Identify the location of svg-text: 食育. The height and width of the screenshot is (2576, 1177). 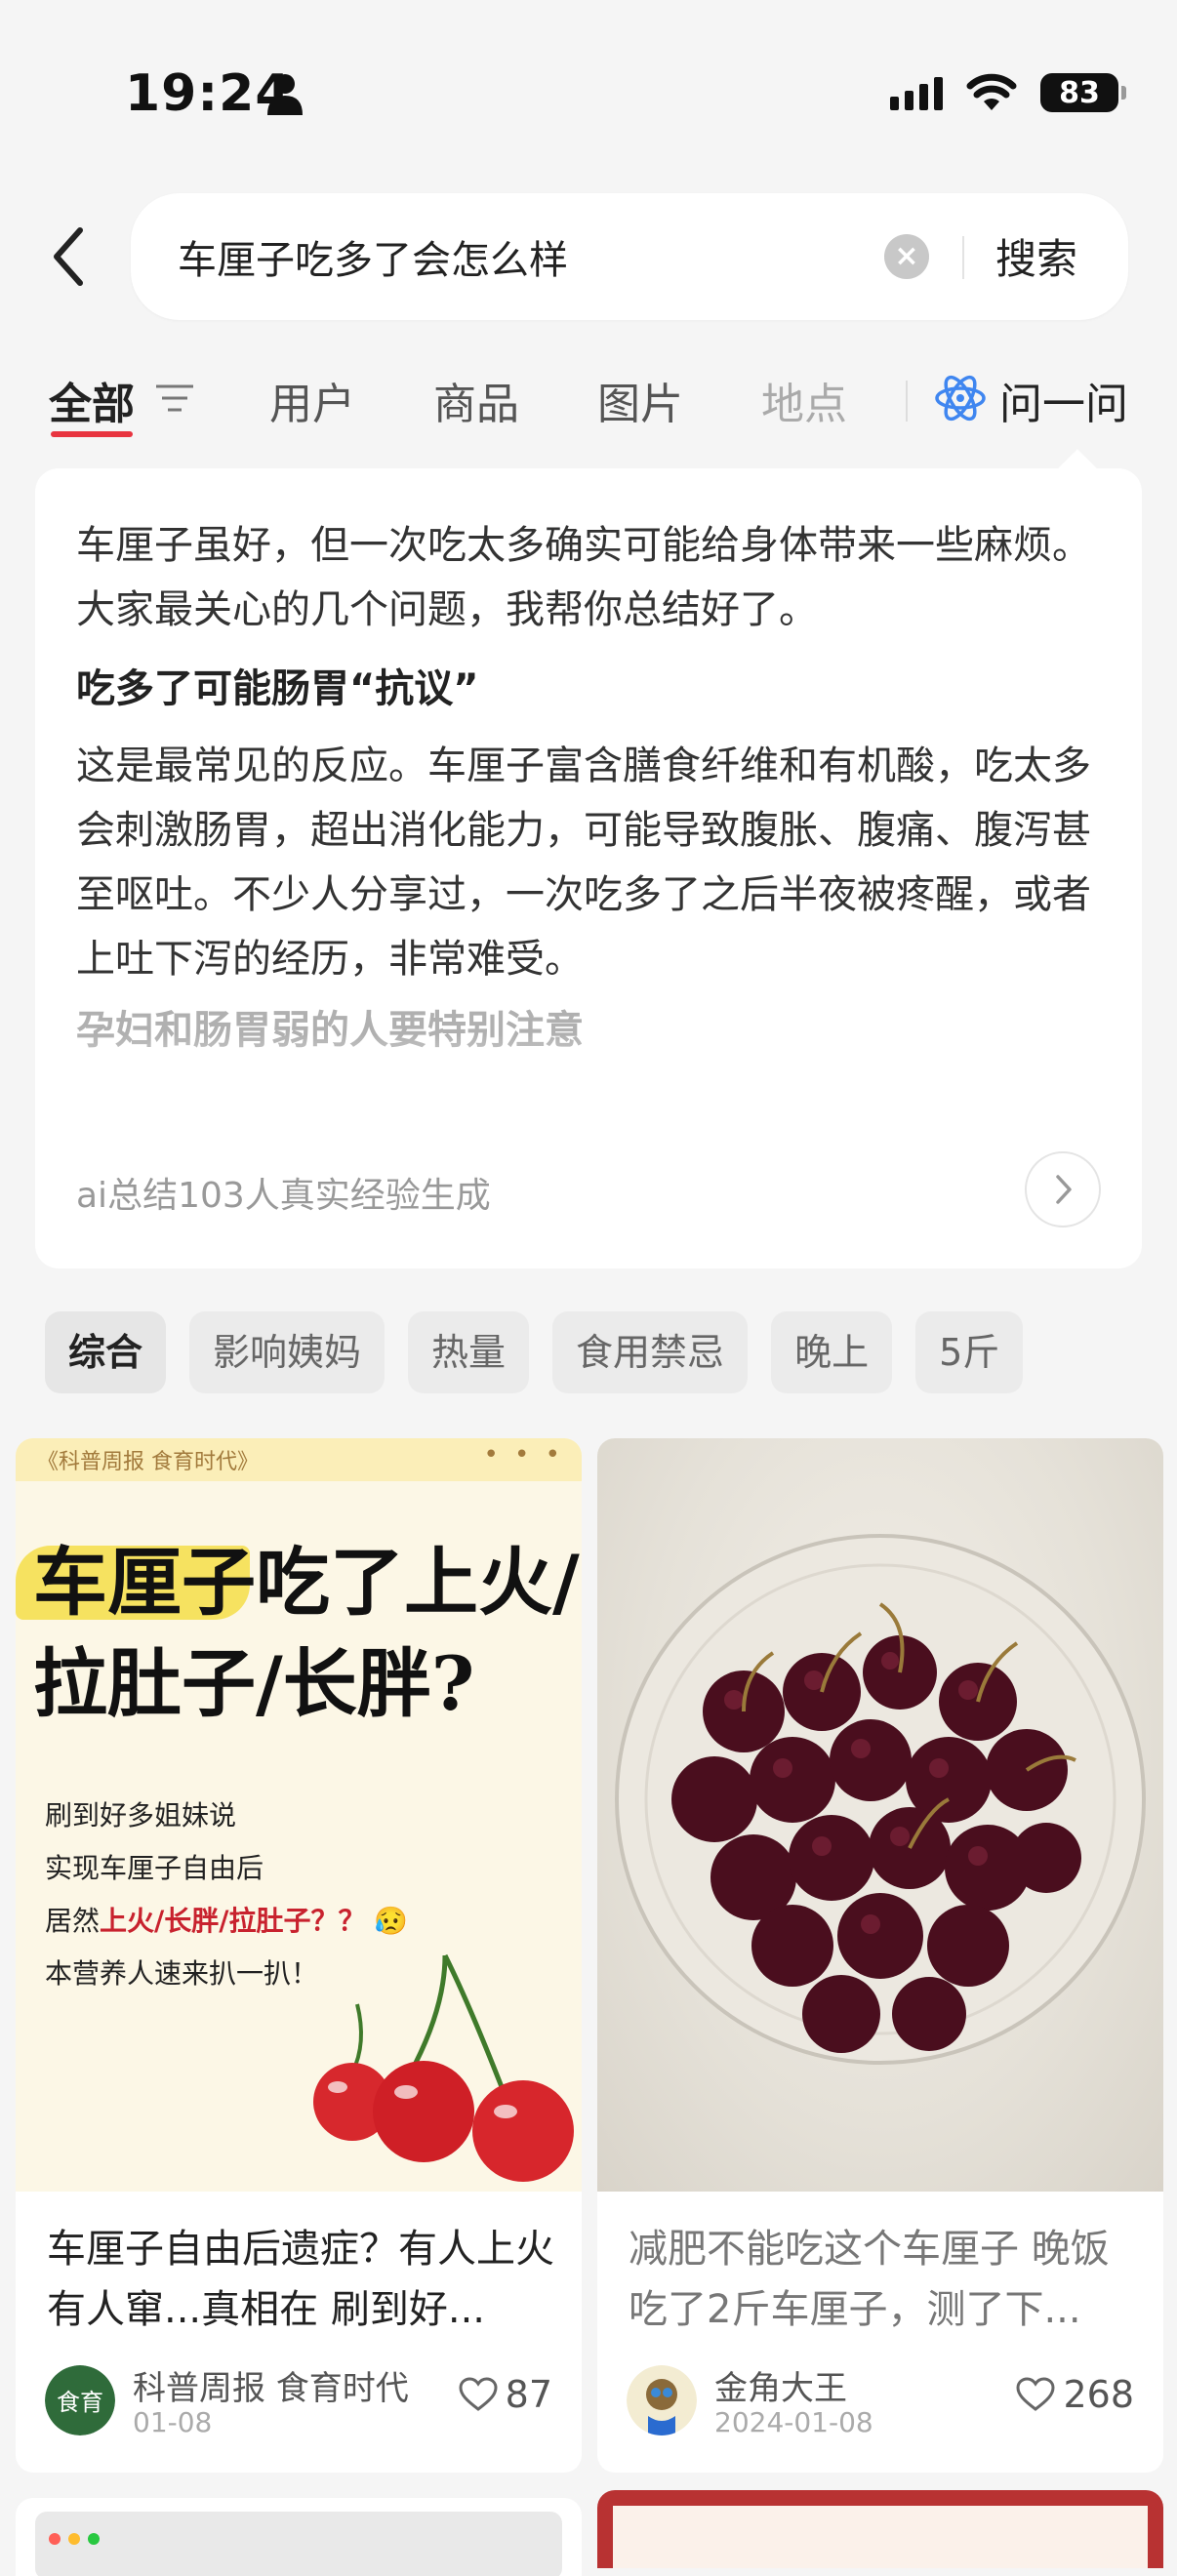
(80, 2402).